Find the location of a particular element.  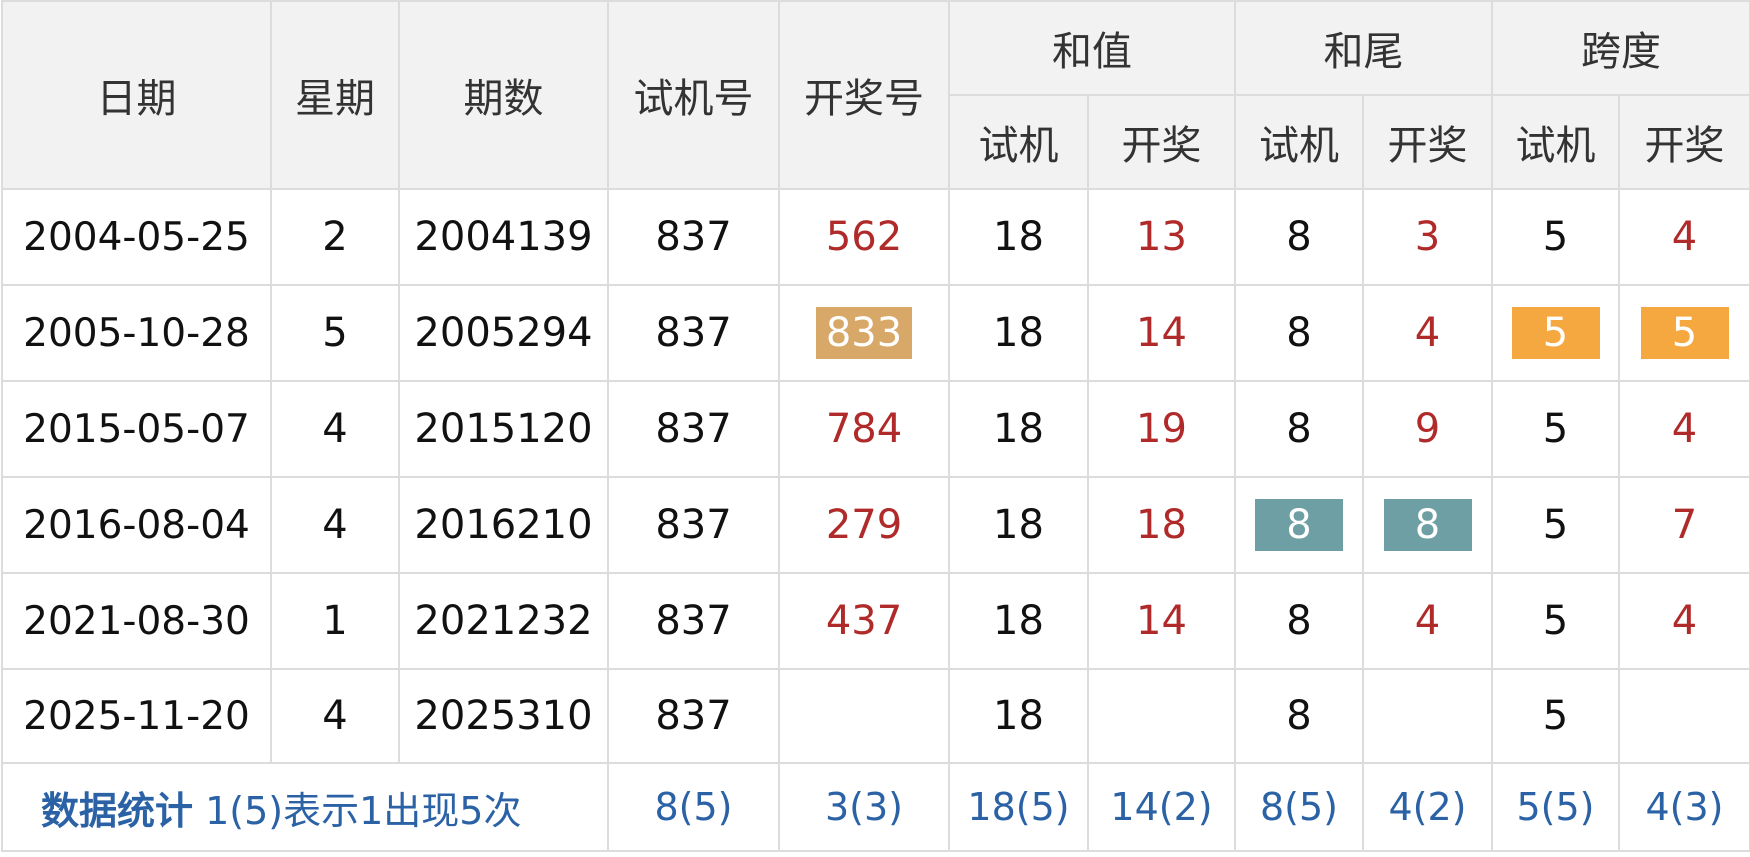

stats-sum-draw: 14(2) is located at coordinates (1161, 807).